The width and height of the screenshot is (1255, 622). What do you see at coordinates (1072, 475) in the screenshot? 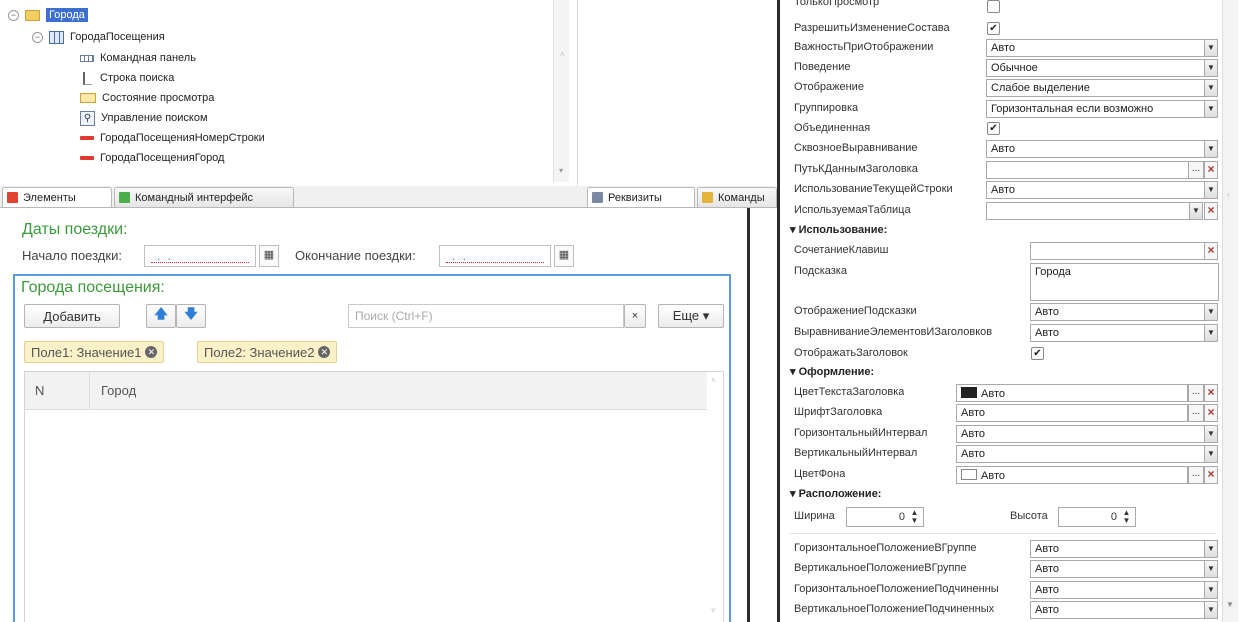
I see `bg-color-input: Авто` at bounding box center [1072, 475].